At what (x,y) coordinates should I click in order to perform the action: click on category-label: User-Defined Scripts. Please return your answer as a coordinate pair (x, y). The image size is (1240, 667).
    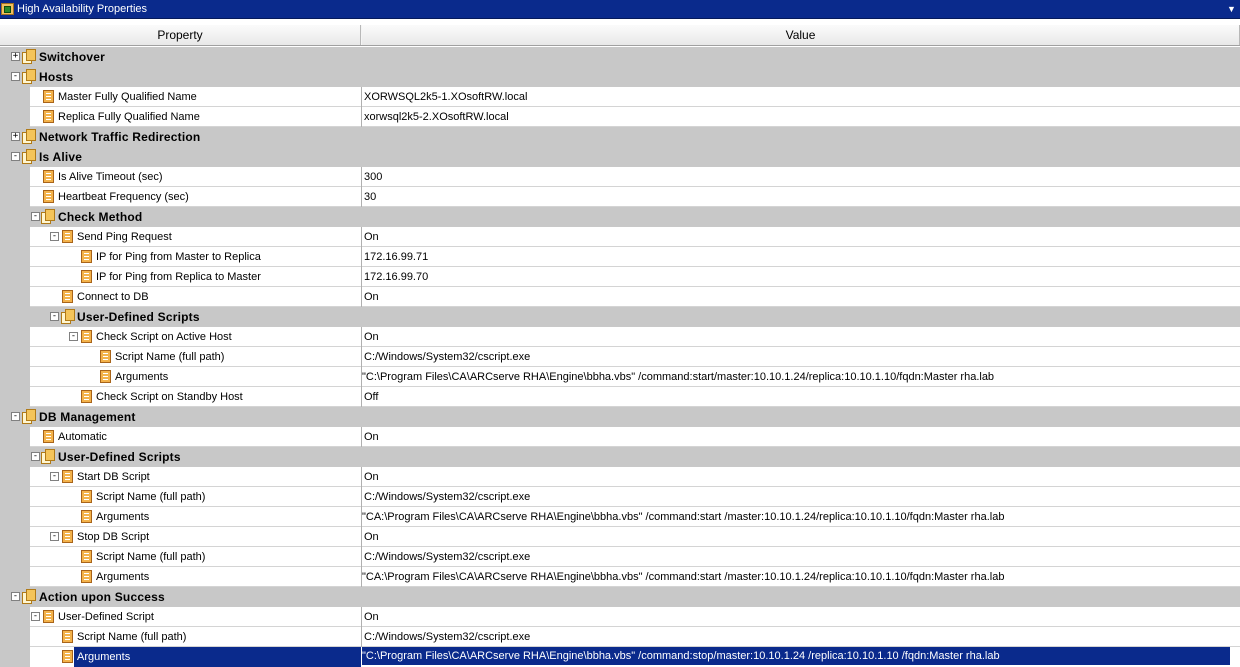
    Looking at the image, I should click on (138, 317).